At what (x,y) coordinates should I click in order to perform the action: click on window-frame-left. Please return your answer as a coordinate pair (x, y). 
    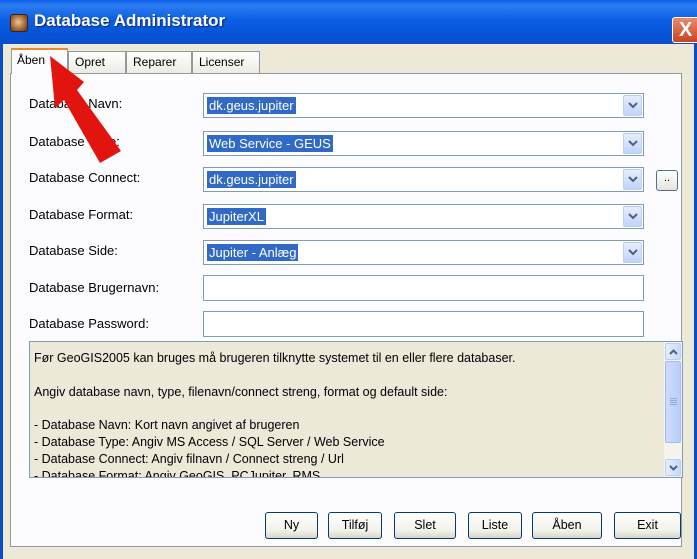
    Looking at the image, I should click on (1, 301).